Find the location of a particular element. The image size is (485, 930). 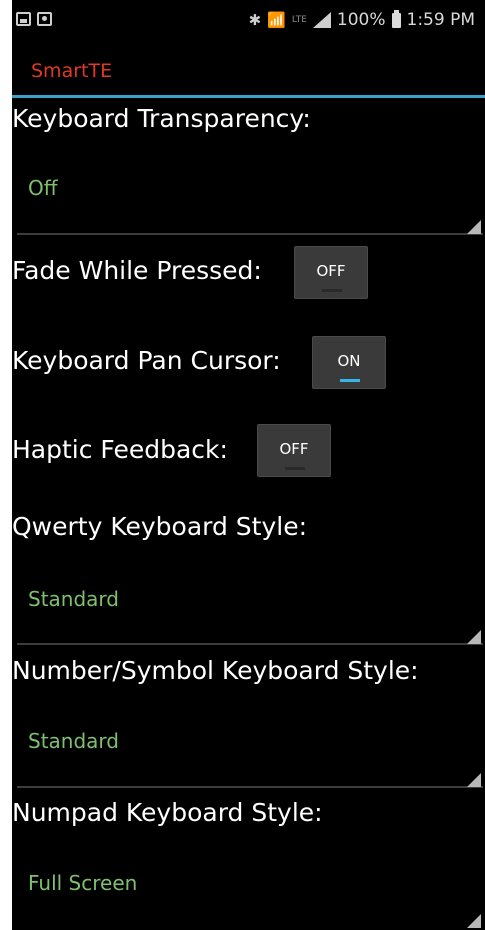

clock: 1:59 PM is located at coordinates (441, 20).